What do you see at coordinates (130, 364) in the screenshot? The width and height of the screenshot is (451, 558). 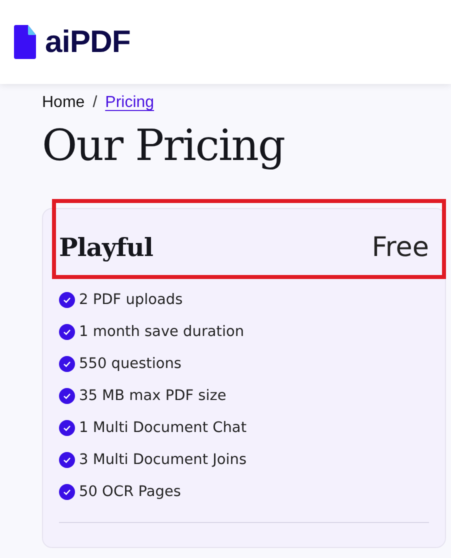 I see `feature-text: 550 questions` at bounding box center [130, 364].